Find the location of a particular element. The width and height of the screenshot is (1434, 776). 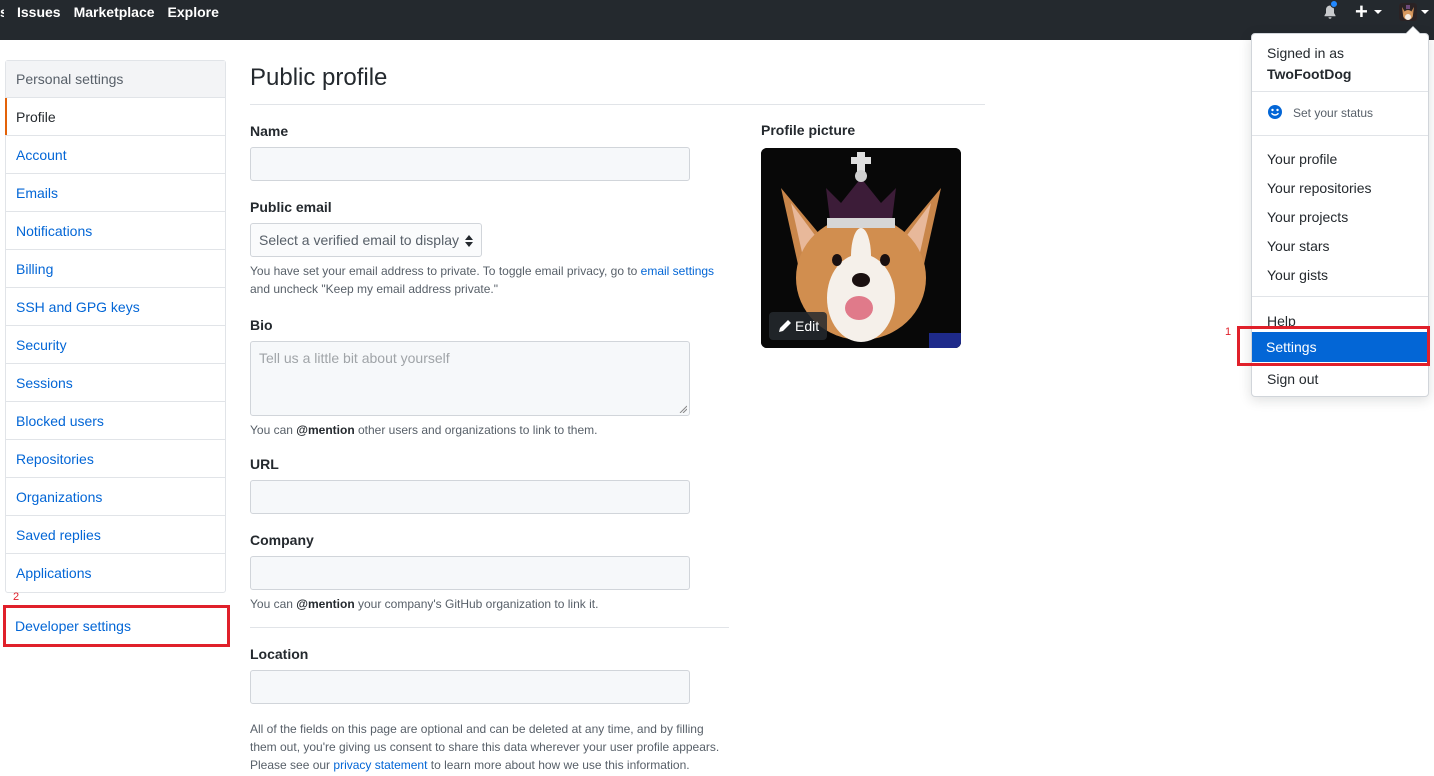

dropdown-caret-fill is located at coordinates (1413, 30).